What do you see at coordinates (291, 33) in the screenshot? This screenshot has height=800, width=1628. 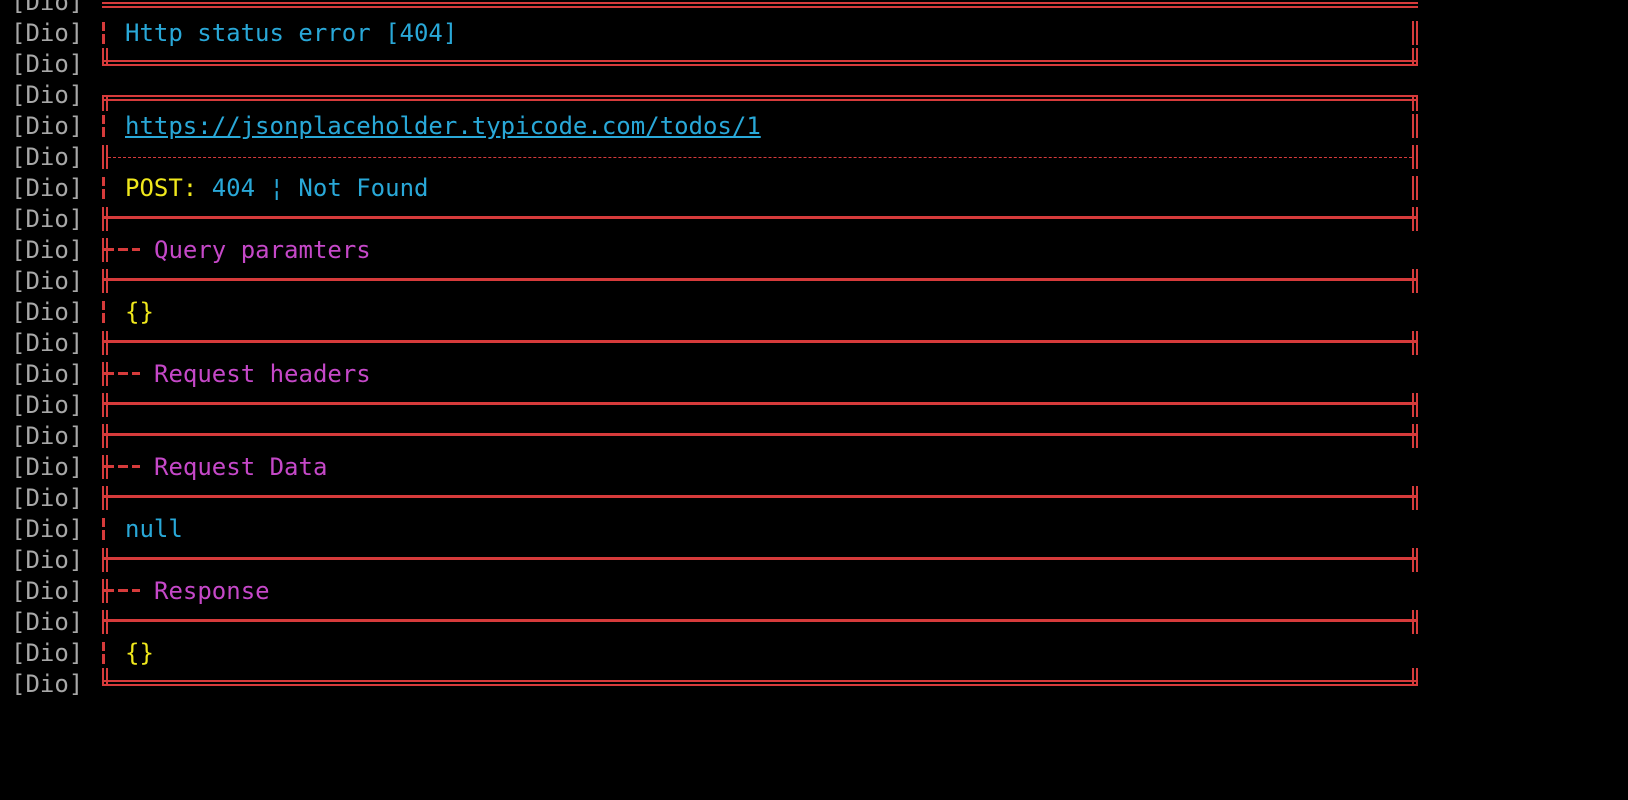 I see `error-message: Http status error [404]` at bounding box center [291, 33].